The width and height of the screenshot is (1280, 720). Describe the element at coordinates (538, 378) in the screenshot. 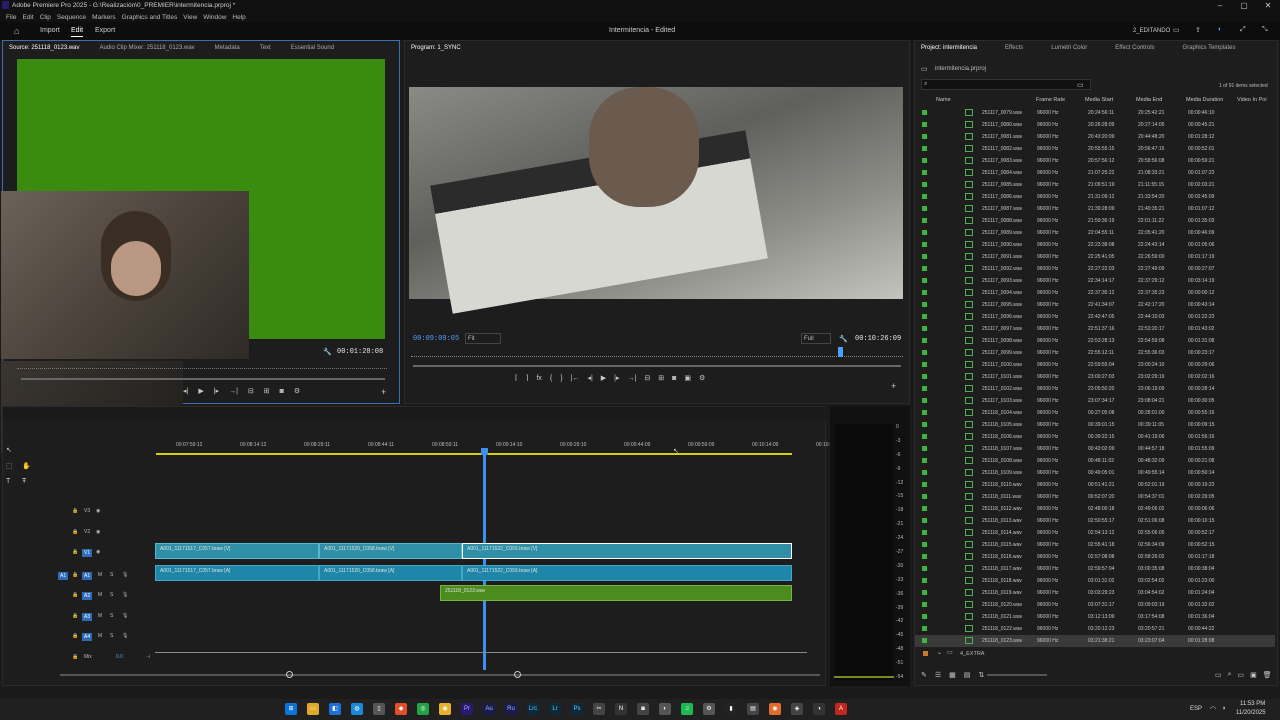

I see `fx-icon: fx` at that location.